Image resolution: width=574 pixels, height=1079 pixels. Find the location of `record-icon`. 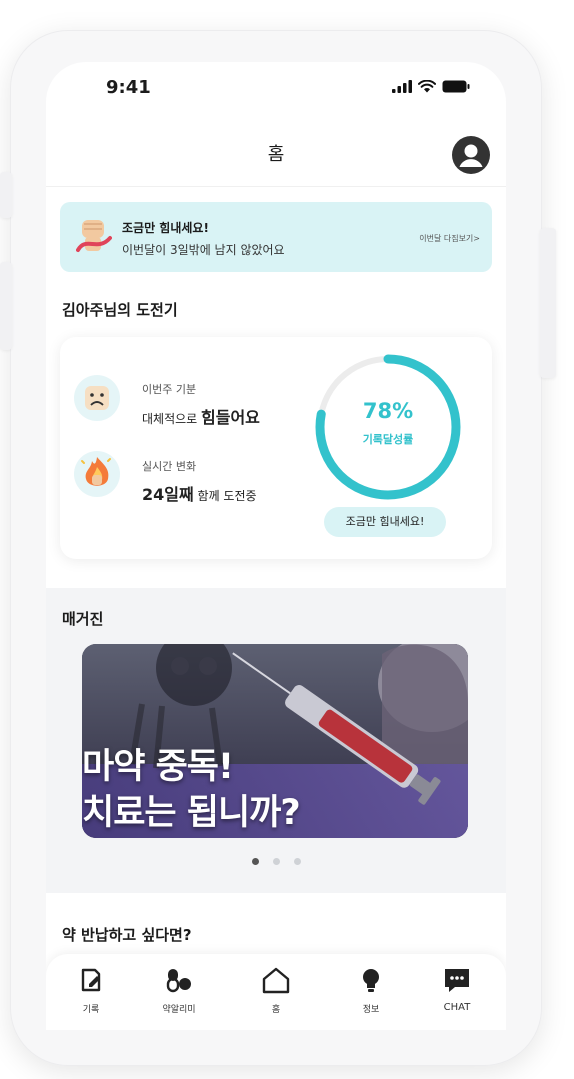

record-icon is located at coordinates (91, 980).